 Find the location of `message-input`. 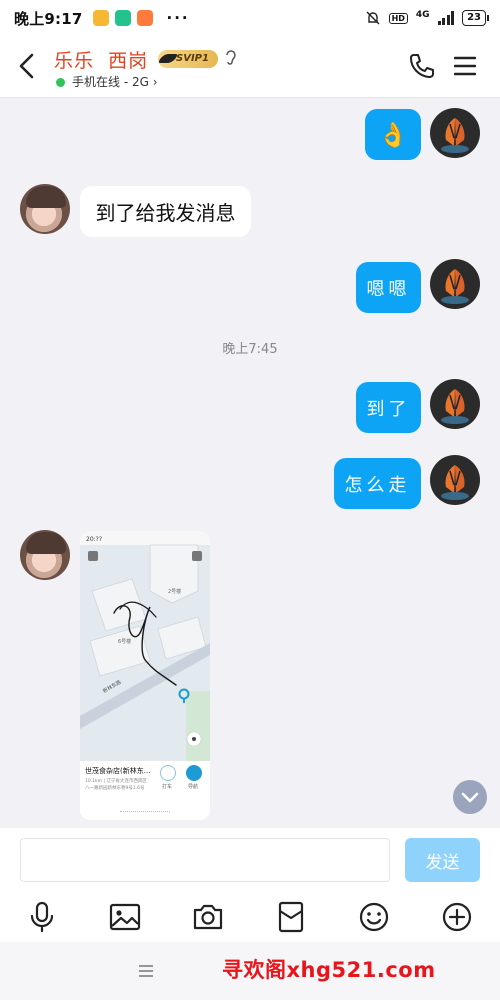

message-input is located at coordinates (205, 860).